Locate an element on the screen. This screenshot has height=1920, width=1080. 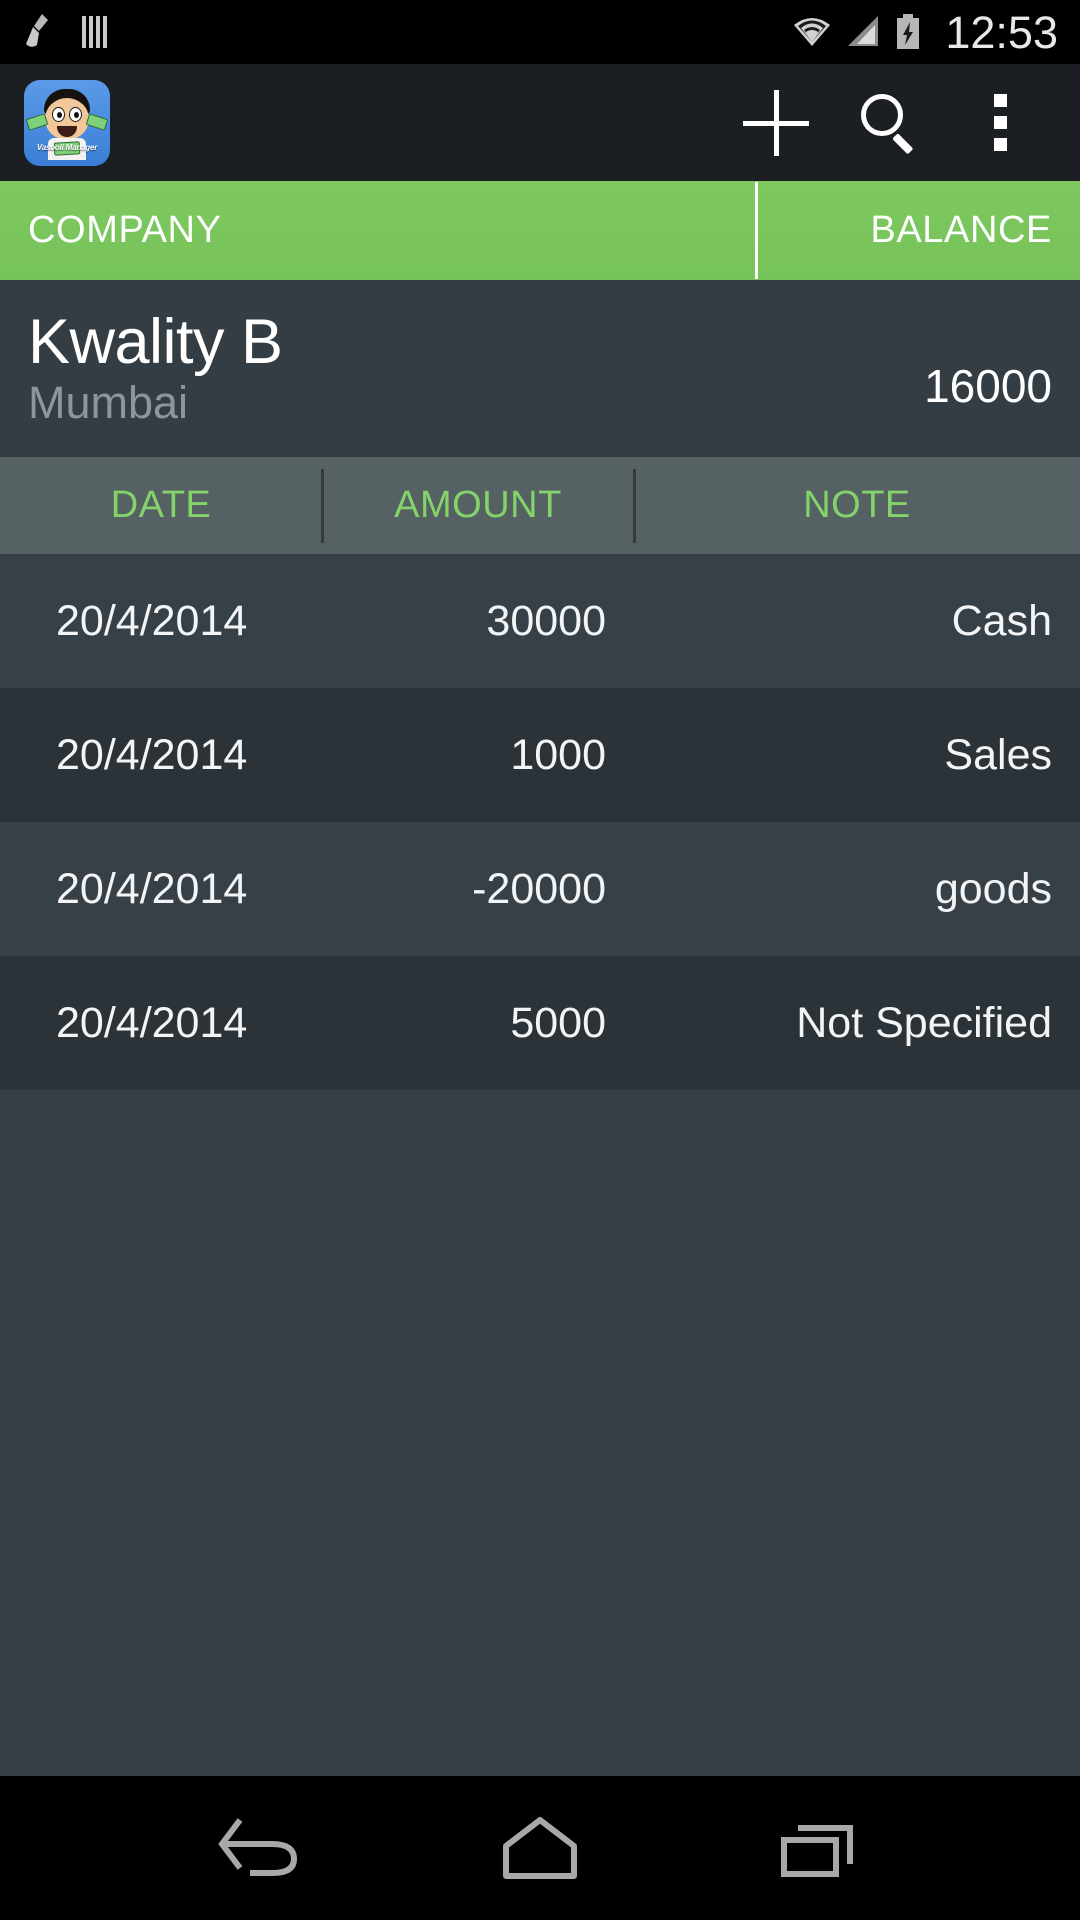
row-note: Cash is located at coordinates (1001, 620).